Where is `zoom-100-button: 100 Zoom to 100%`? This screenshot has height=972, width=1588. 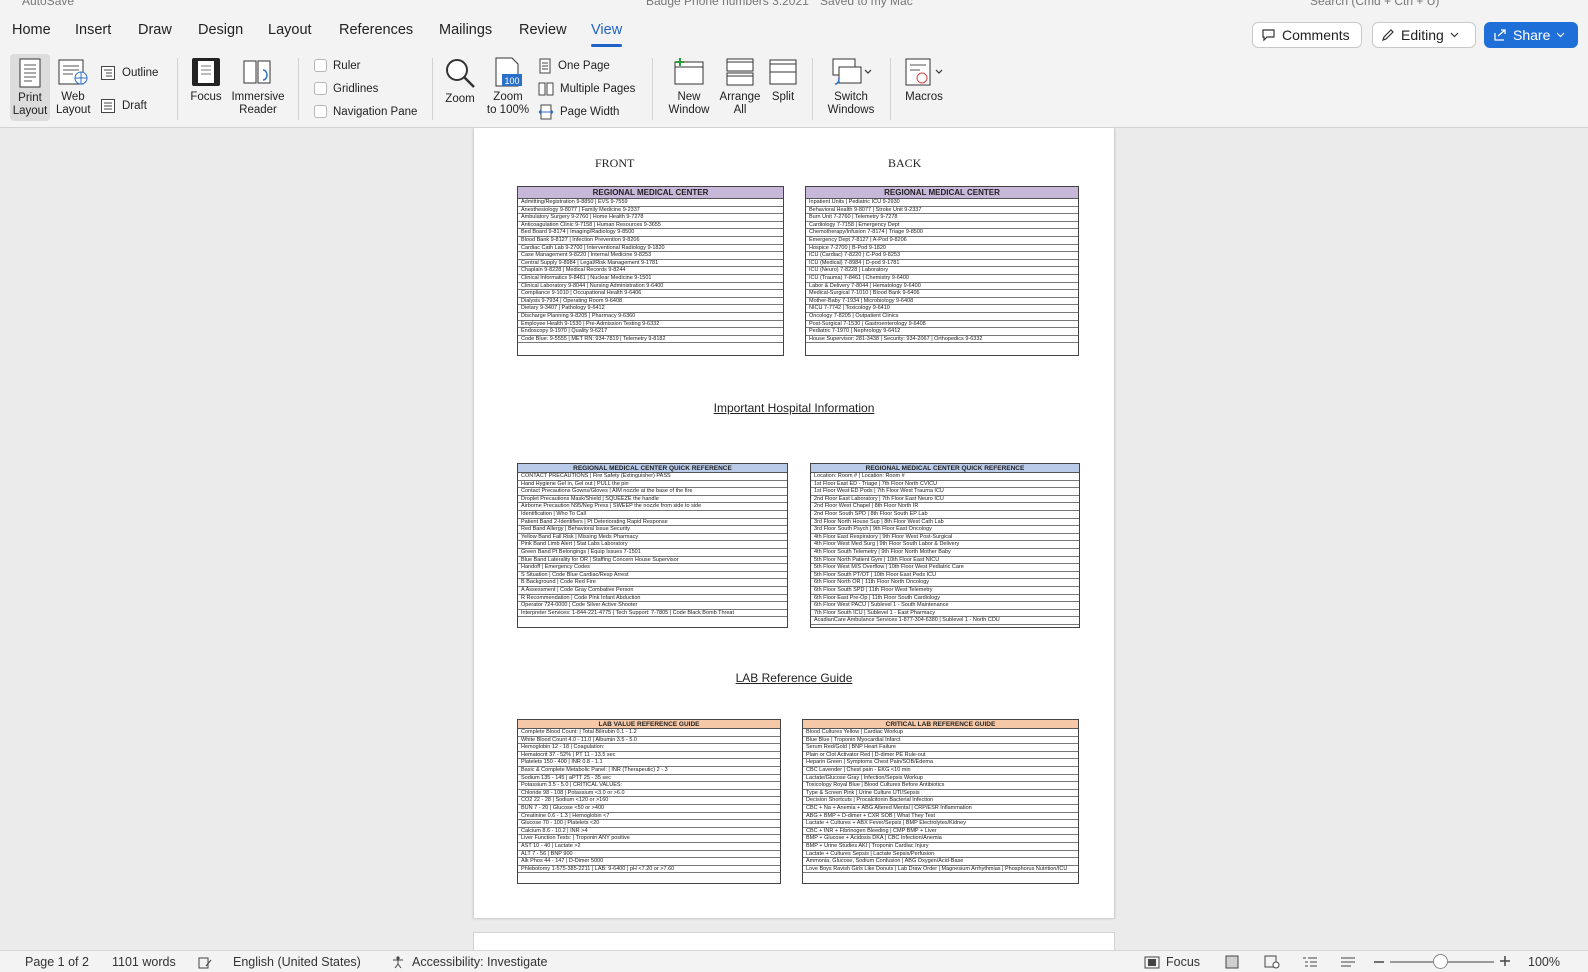 zoom-100-button: 100 Zoom to 100% is located at coordinates (508, 86).